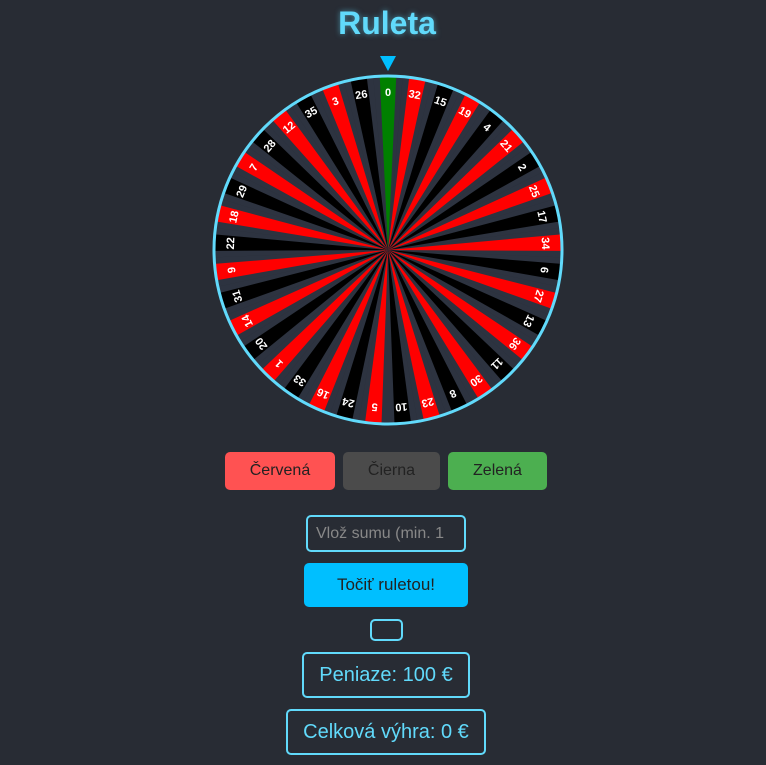 Image resolution: width=766 pixels, height=765 pixels. I want to click on wheel-number-label: 32, so click(414, 95).